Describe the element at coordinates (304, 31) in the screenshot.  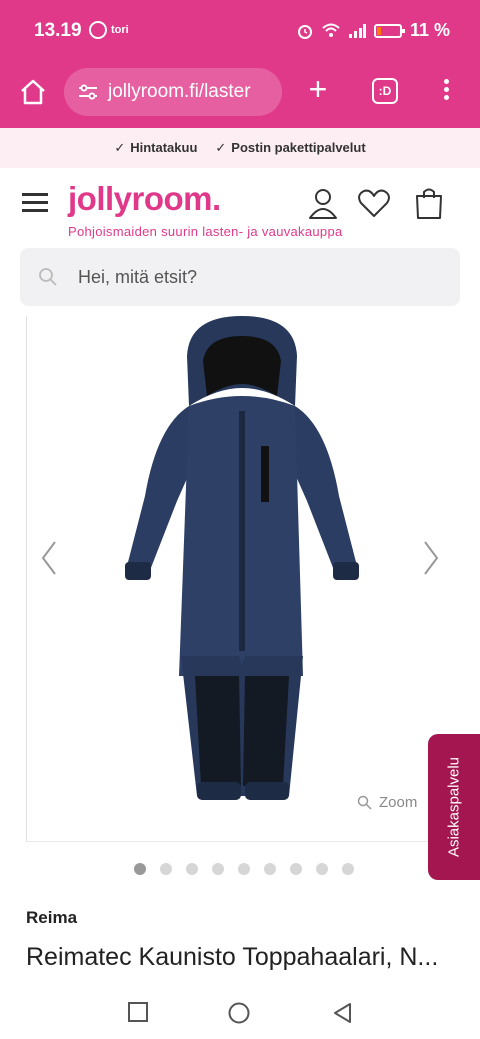
I see `alarm-icon` at that location.